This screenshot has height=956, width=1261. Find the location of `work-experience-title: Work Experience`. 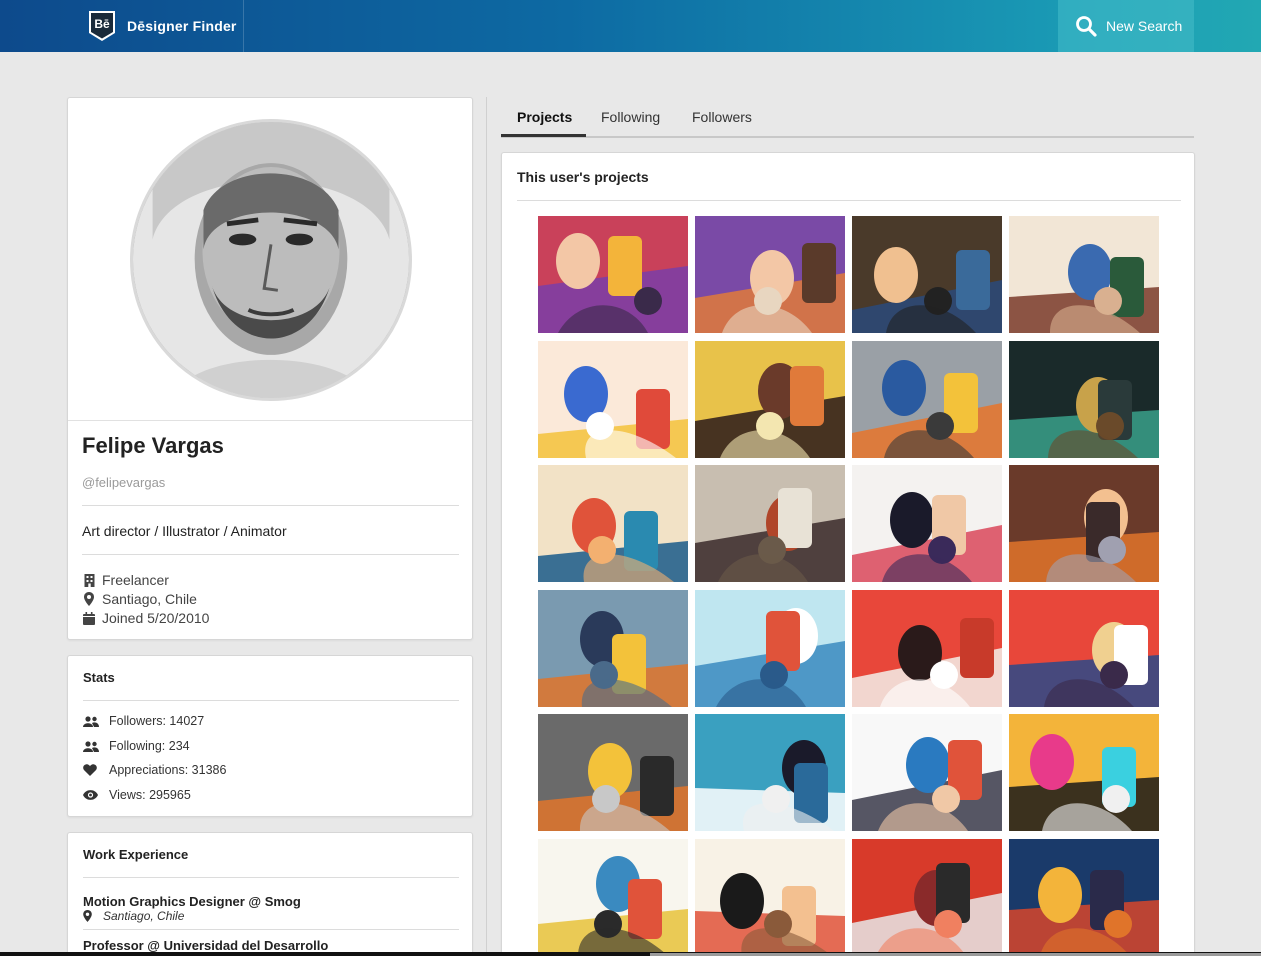

work-experience-title: Work Experience is located at coordinates (136, 854).